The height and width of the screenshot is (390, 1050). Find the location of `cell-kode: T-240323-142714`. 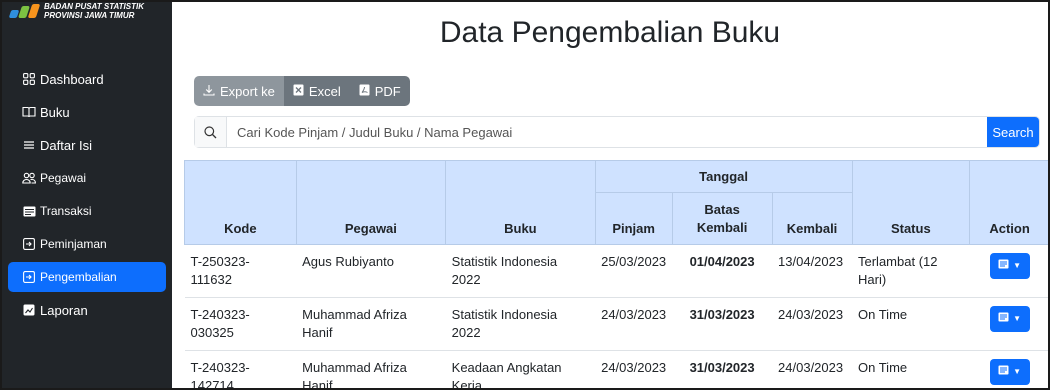

cell-kode: T-240323-142714 is located at coordinates (240, 369).